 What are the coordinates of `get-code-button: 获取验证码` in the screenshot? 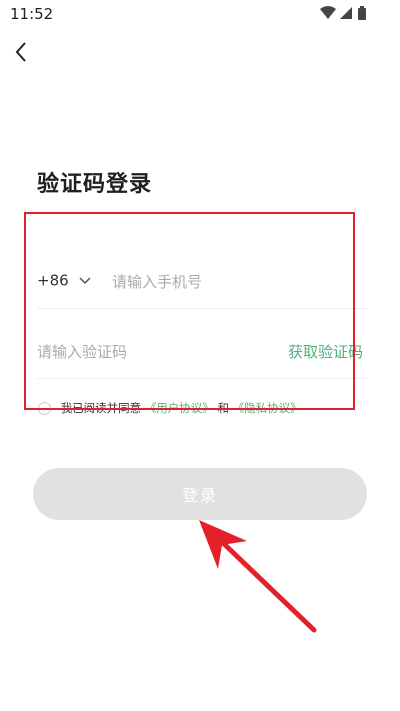 It's located at (325, 351).